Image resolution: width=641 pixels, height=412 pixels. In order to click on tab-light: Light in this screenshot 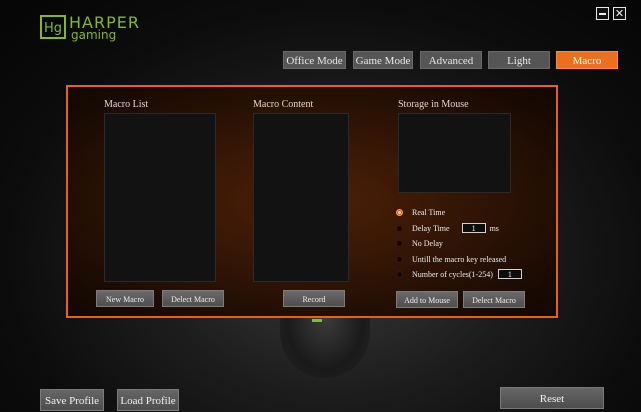, I will do `click(519, 60)`.